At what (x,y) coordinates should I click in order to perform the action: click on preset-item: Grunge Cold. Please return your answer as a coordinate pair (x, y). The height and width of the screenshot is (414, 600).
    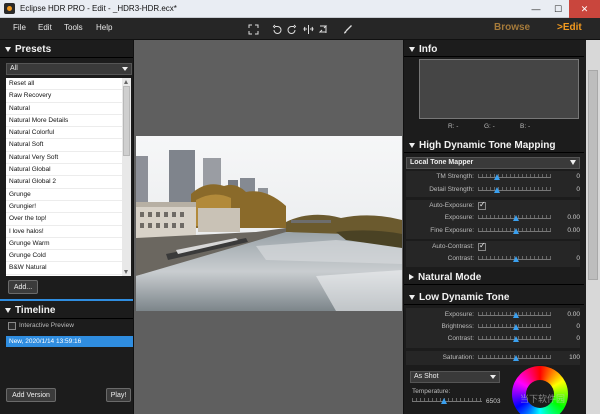
    Looking at the image, I should click on (64, 256).